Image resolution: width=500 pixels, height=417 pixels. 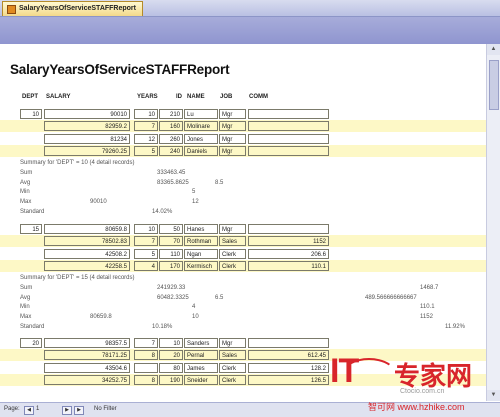 What do you see at coordinates (201, 138) in the screenshot?
I see `cell-name: Jones` at bounding box center [201, 138].